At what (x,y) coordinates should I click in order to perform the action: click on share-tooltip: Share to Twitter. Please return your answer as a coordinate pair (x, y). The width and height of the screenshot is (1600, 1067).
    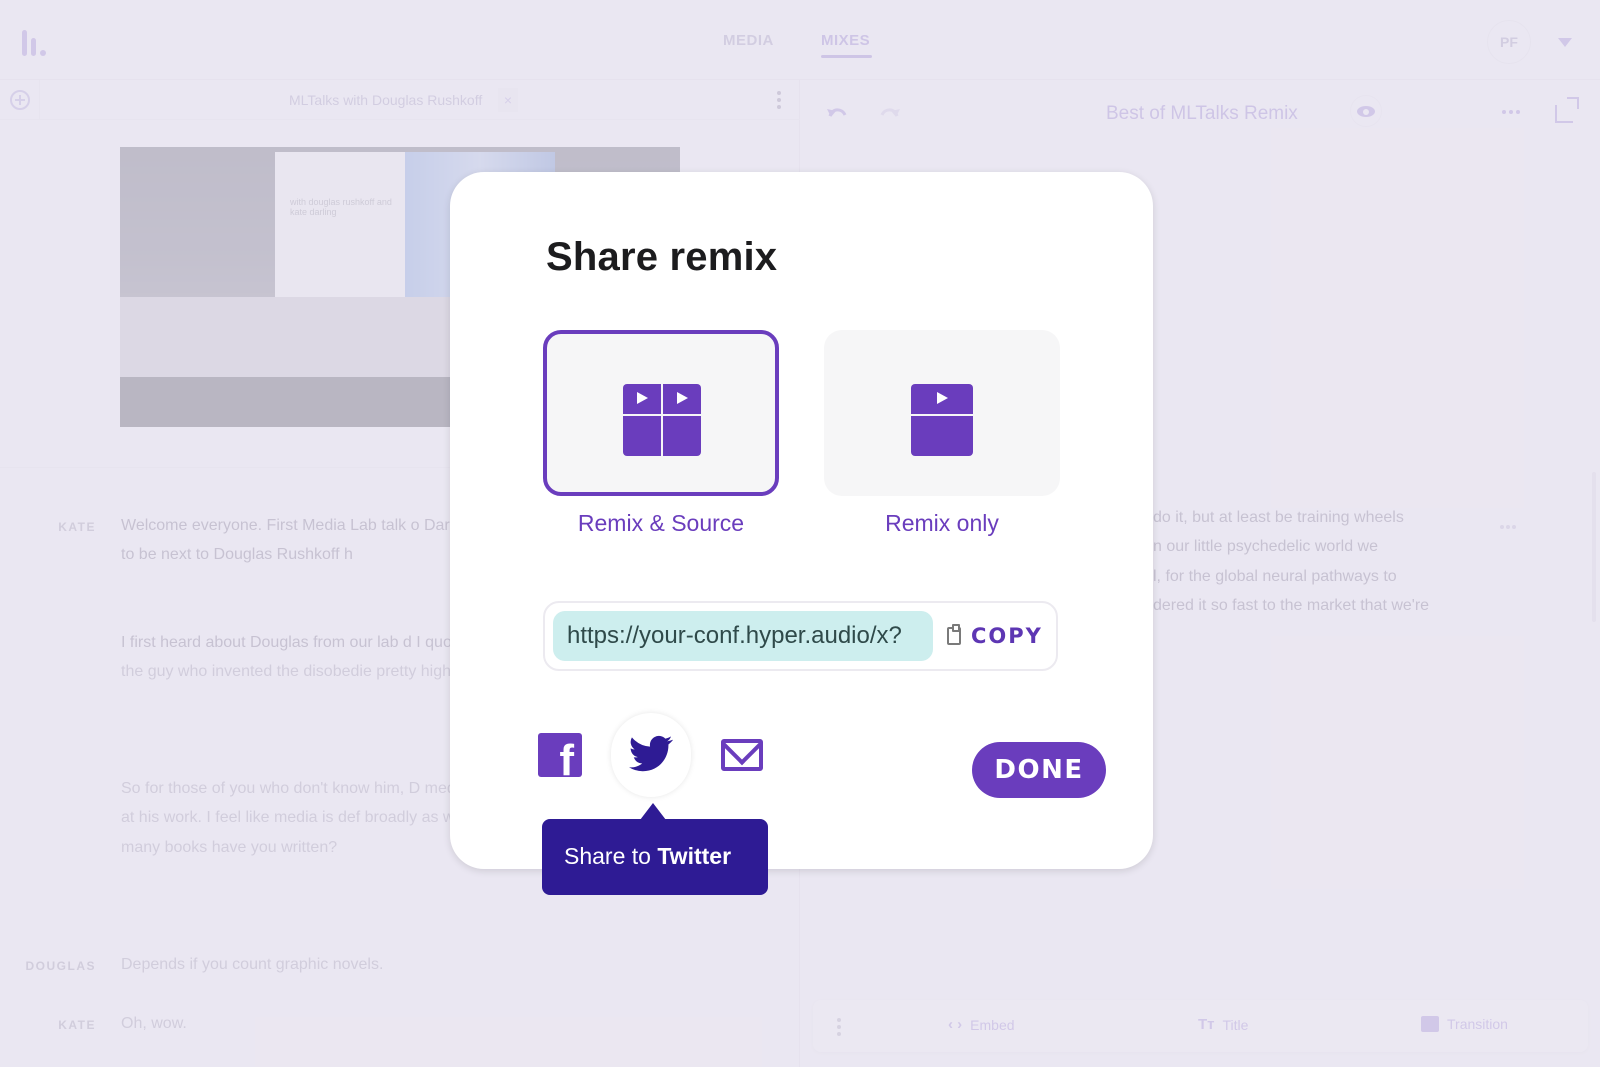
    Looking at the image, I should click on (655, 849).